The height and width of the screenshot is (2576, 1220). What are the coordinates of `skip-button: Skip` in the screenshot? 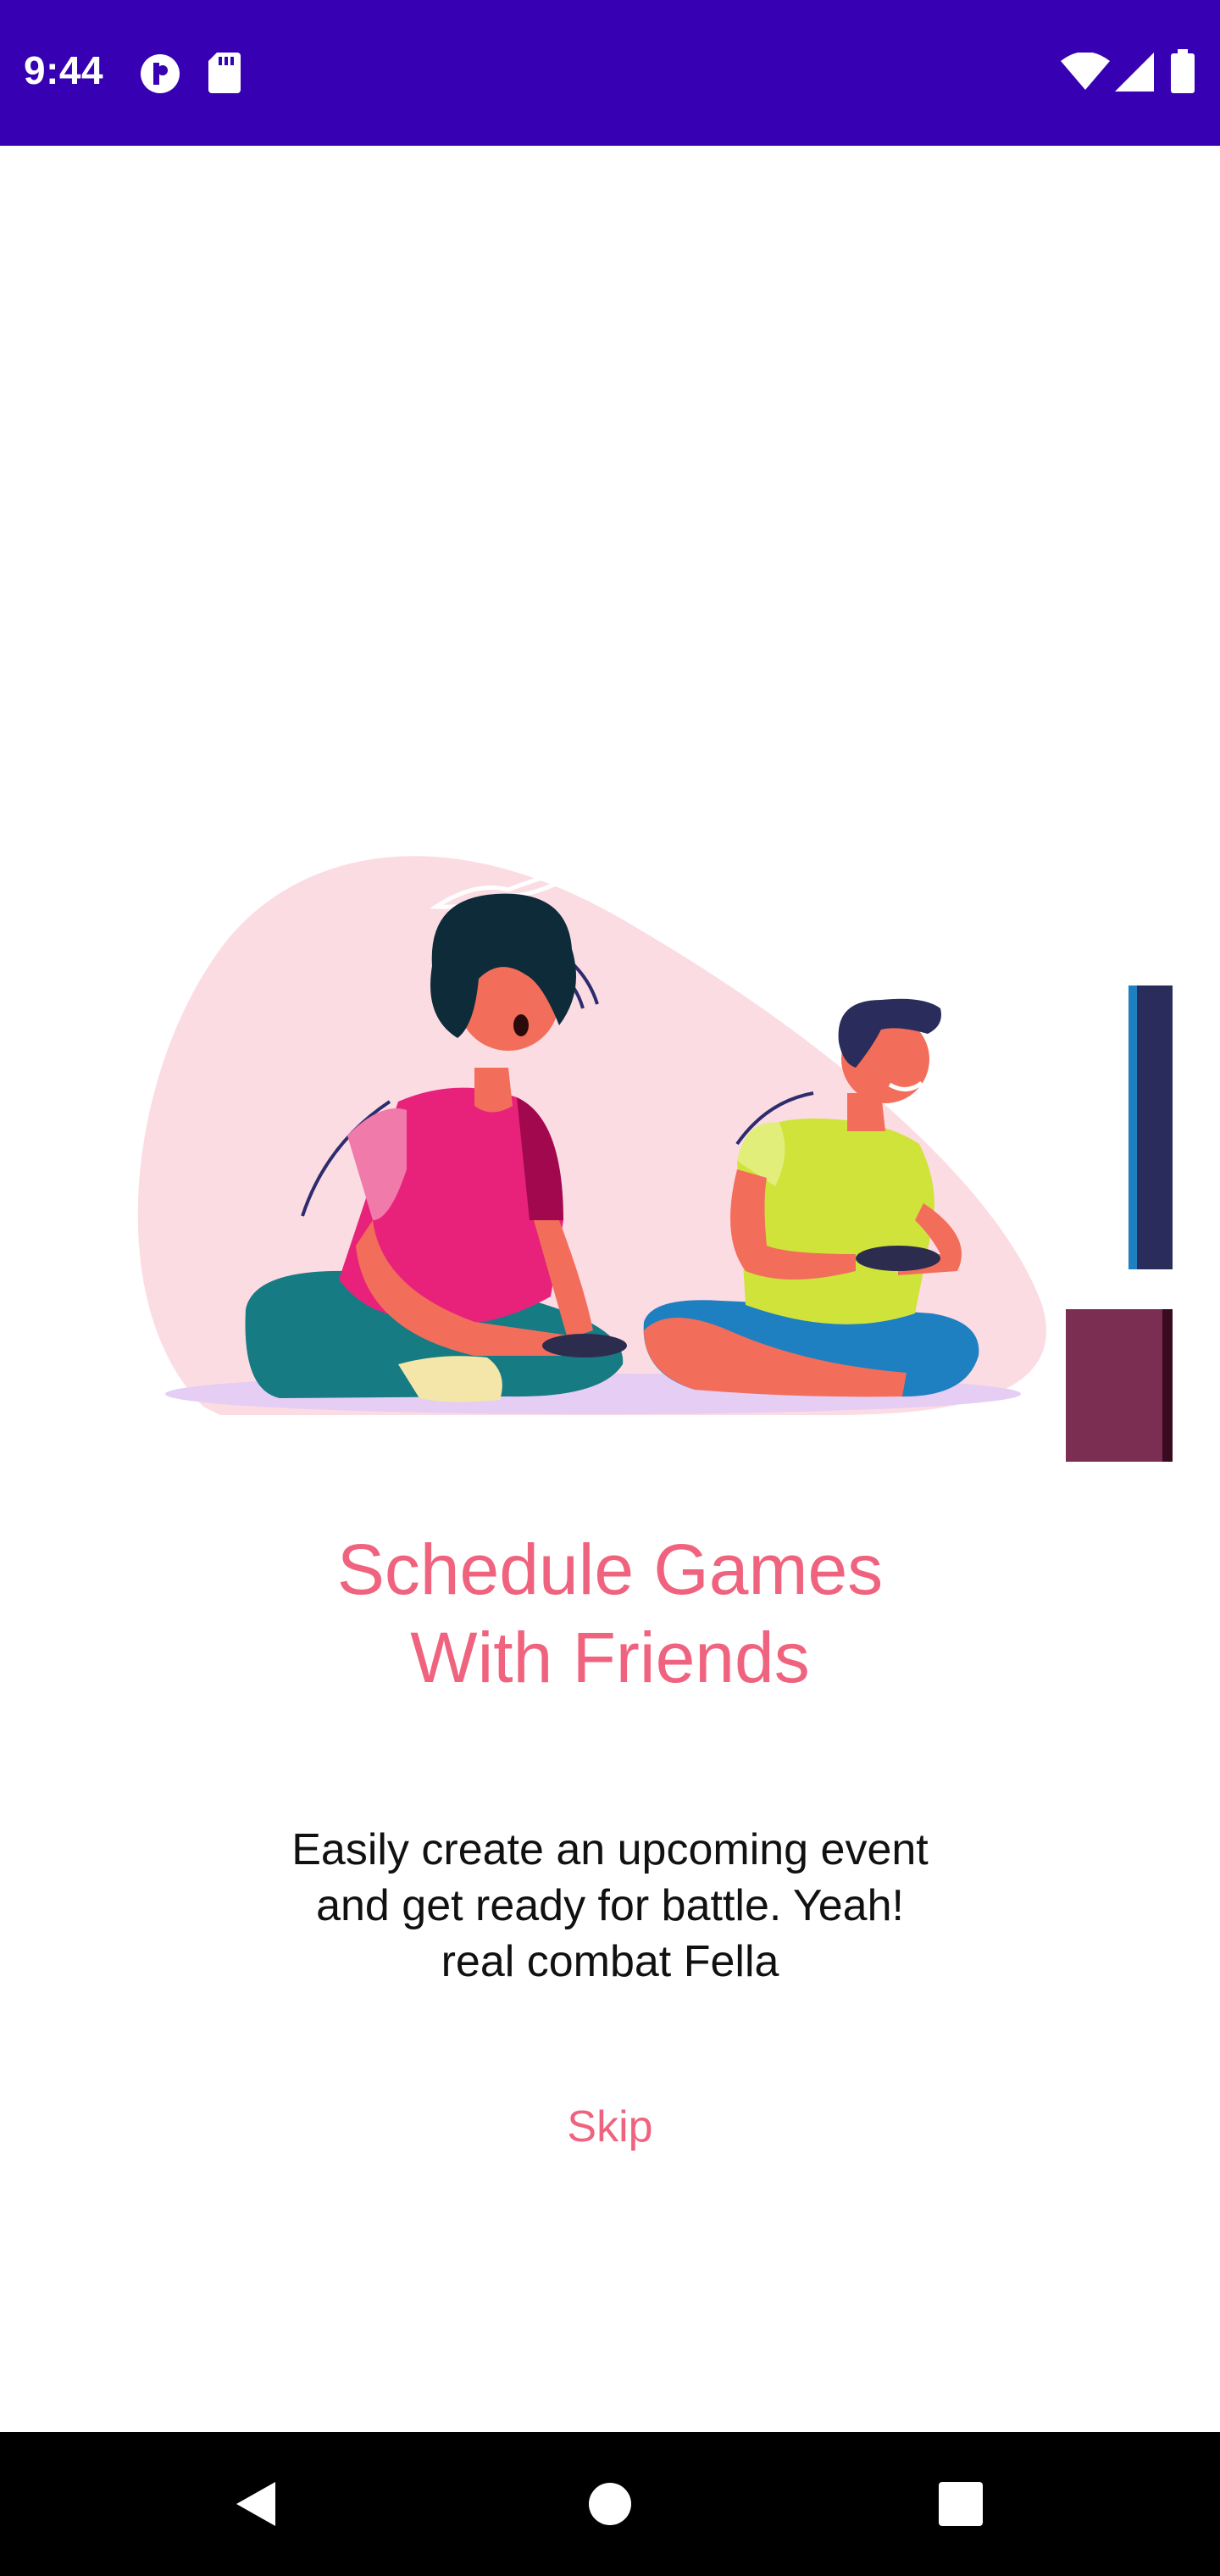 It's located at (610, 2127).